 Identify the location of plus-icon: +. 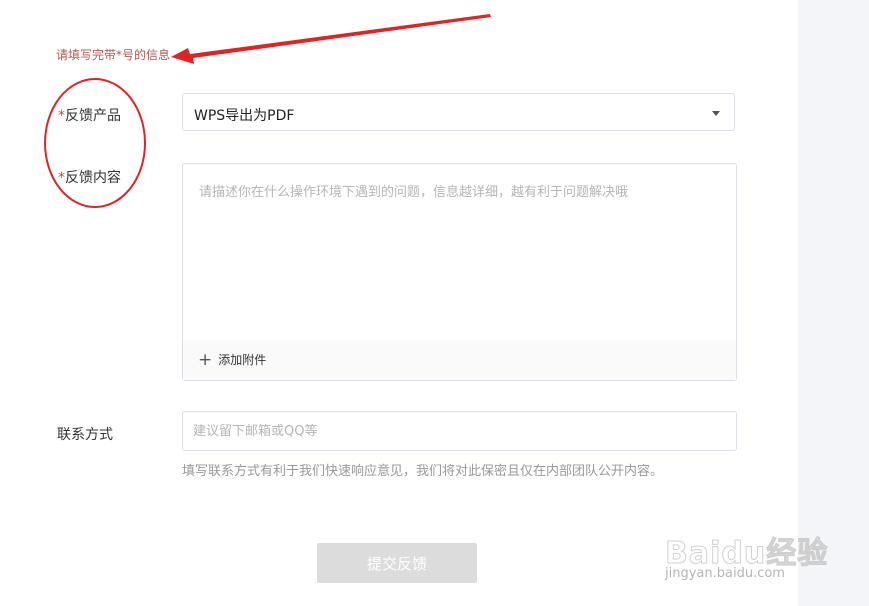
(205, 359).